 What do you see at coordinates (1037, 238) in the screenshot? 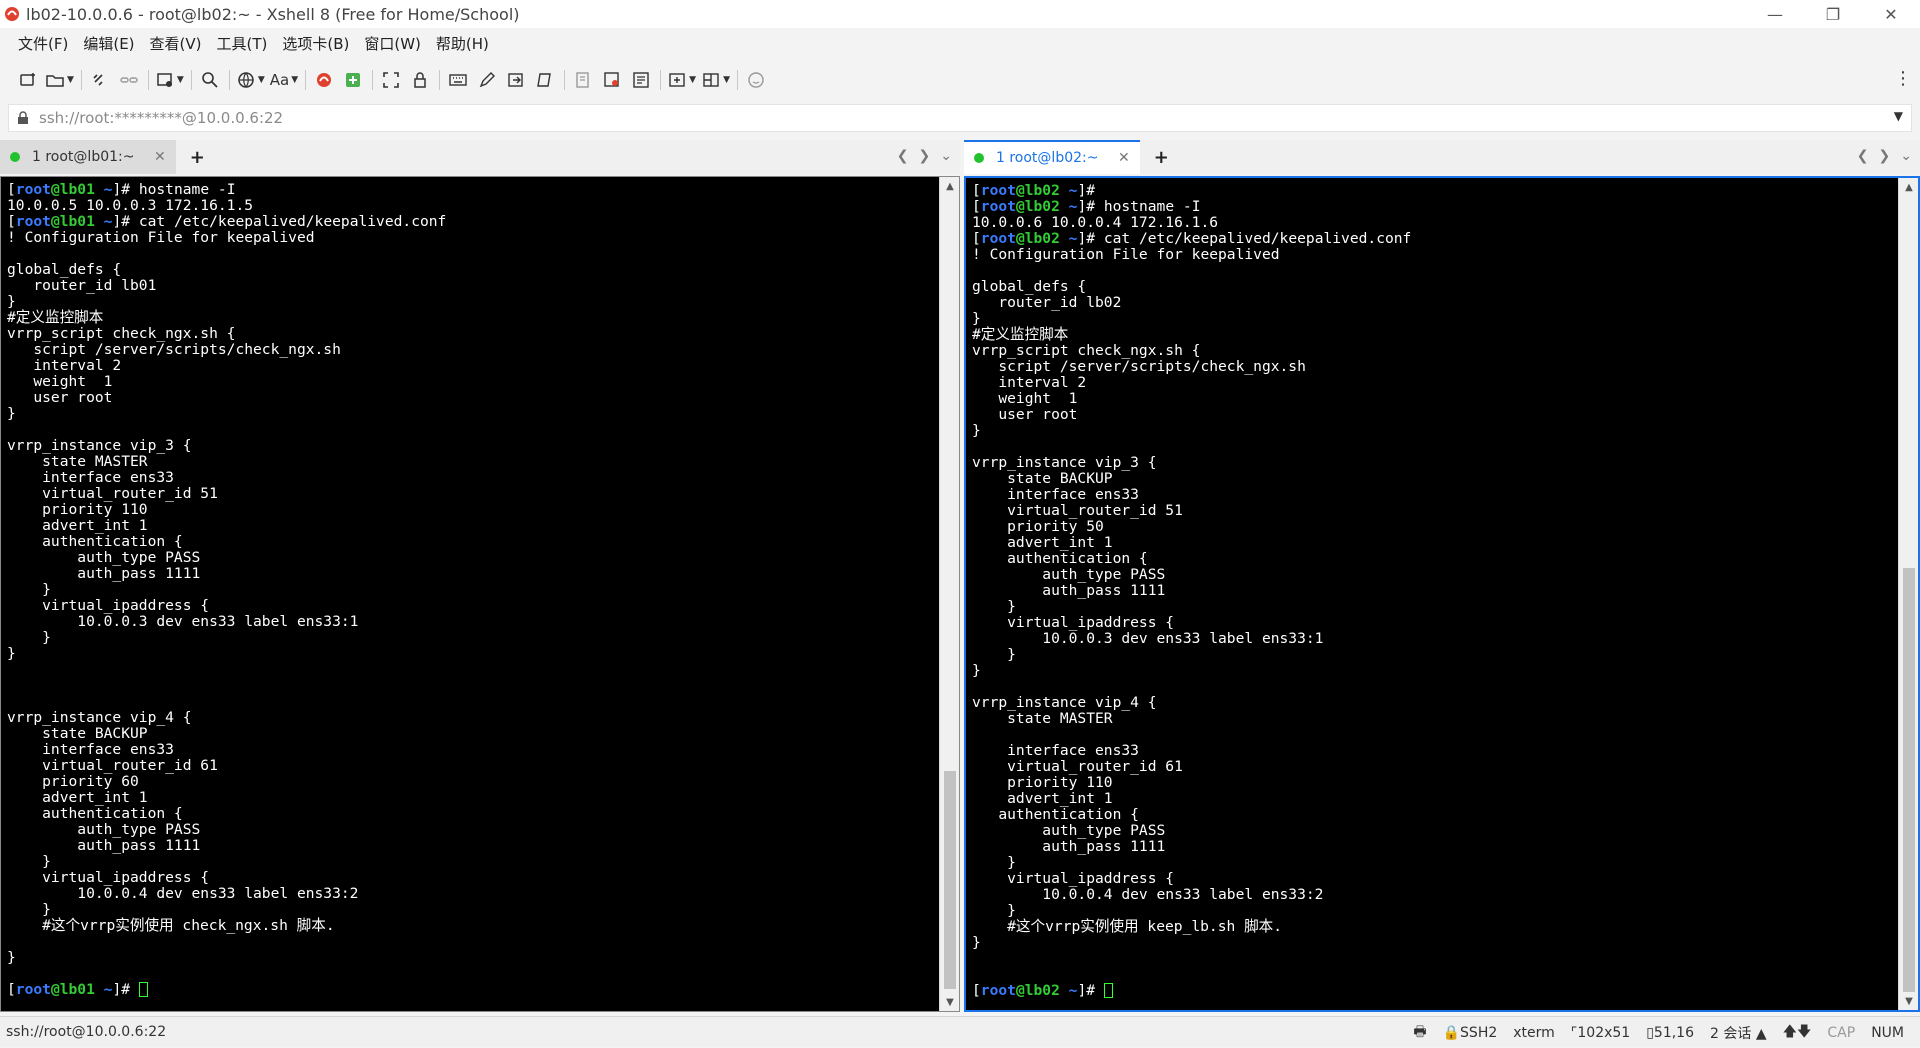
I see `prompt-host: @lb02` at bounding box center [1037, 238].